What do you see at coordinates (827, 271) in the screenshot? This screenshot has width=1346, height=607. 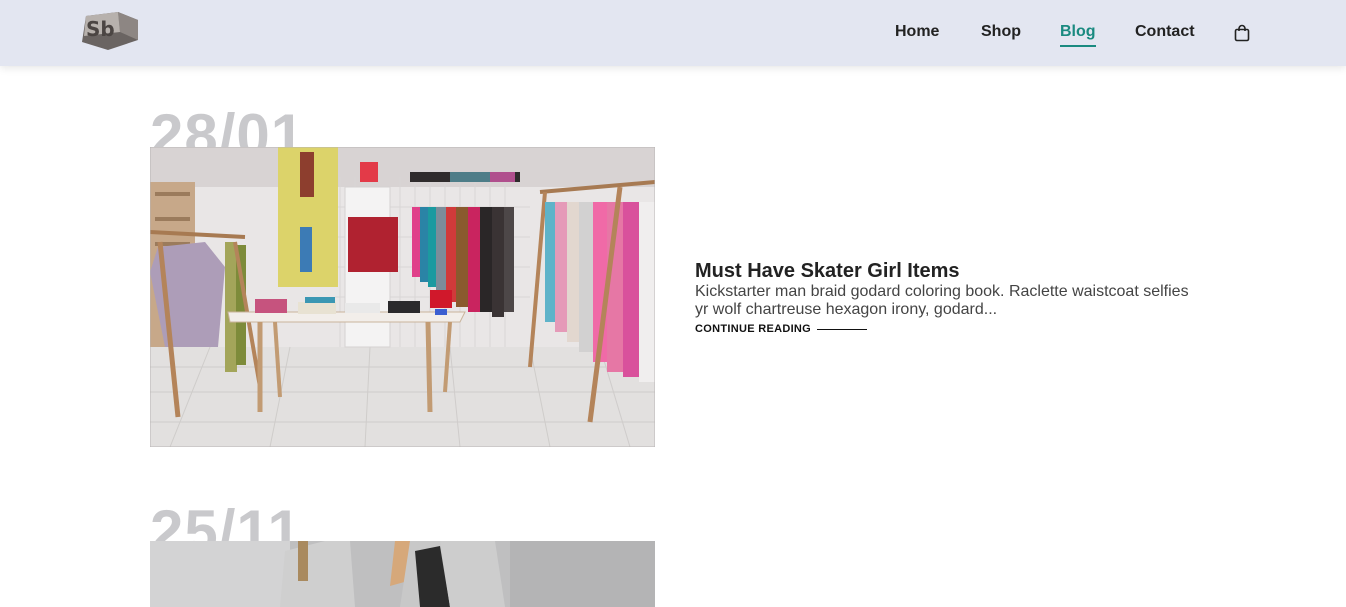 I see `post-title: Must Have Skater Girl Items` at bounding box center [827, 271].